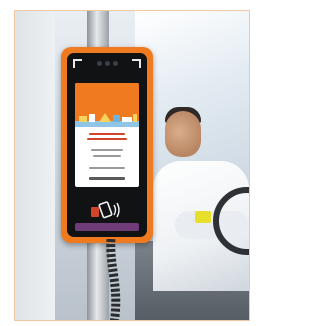  What do you see at coordinates (113, 279) in the screenshot?
I see `validator-mount-tube` at bounding box center [113, 279].